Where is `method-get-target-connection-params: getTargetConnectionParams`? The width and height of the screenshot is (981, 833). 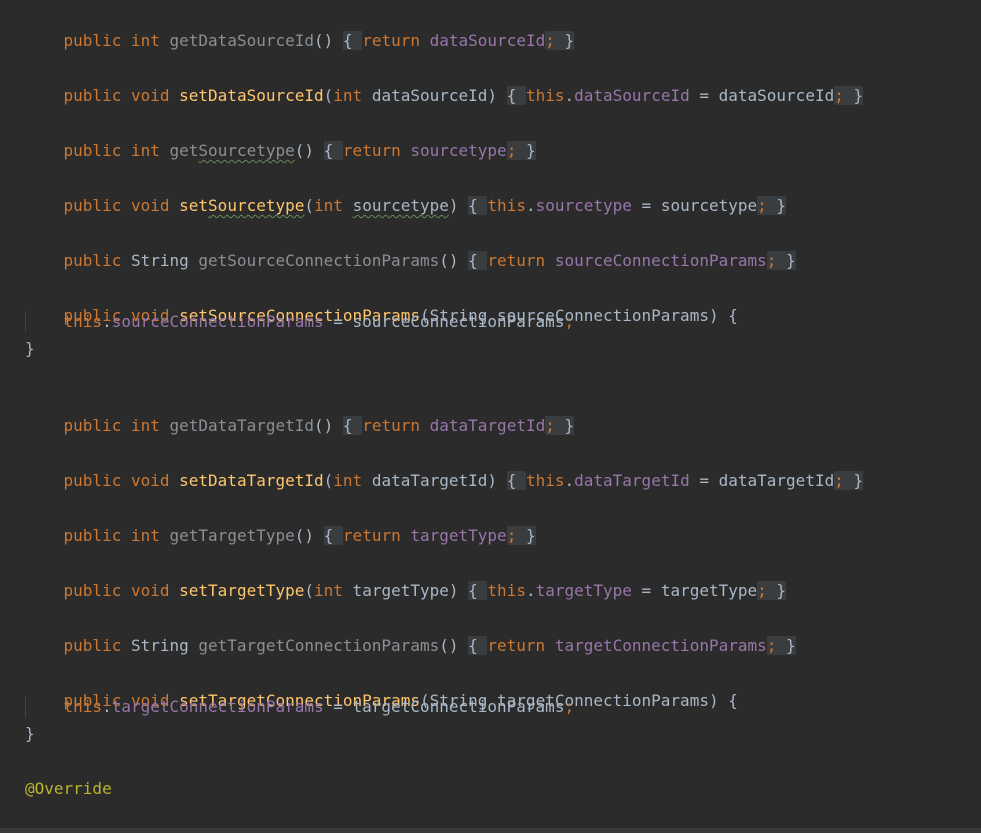 method-get-target-connection-params: getTargetConnectionParams is located at coordinates (319, 645).